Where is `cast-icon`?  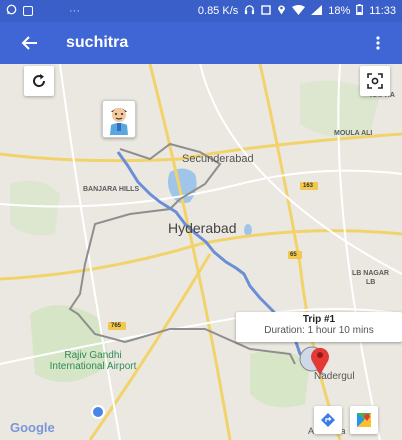
cast-icon is located at coordinates (266, 11).